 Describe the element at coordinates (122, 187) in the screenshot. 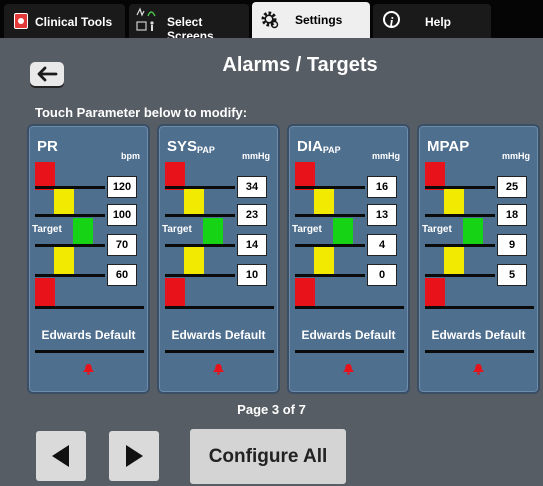

I see `high-alarm-value: 120` at that location.